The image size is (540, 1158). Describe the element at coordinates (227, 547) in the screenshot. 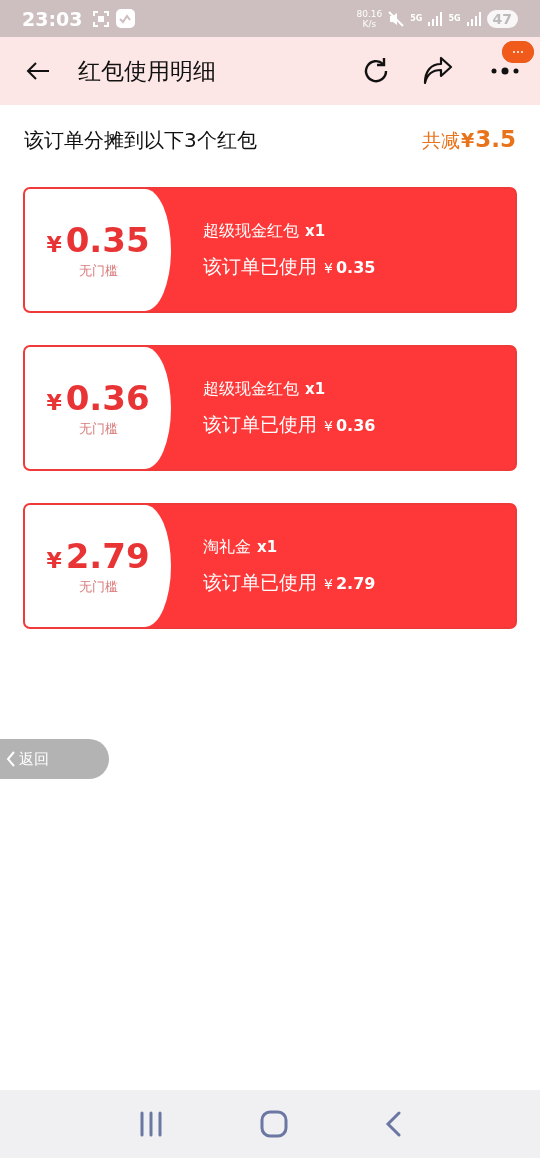

I see `coupon-name: 淘礼金` at that location.